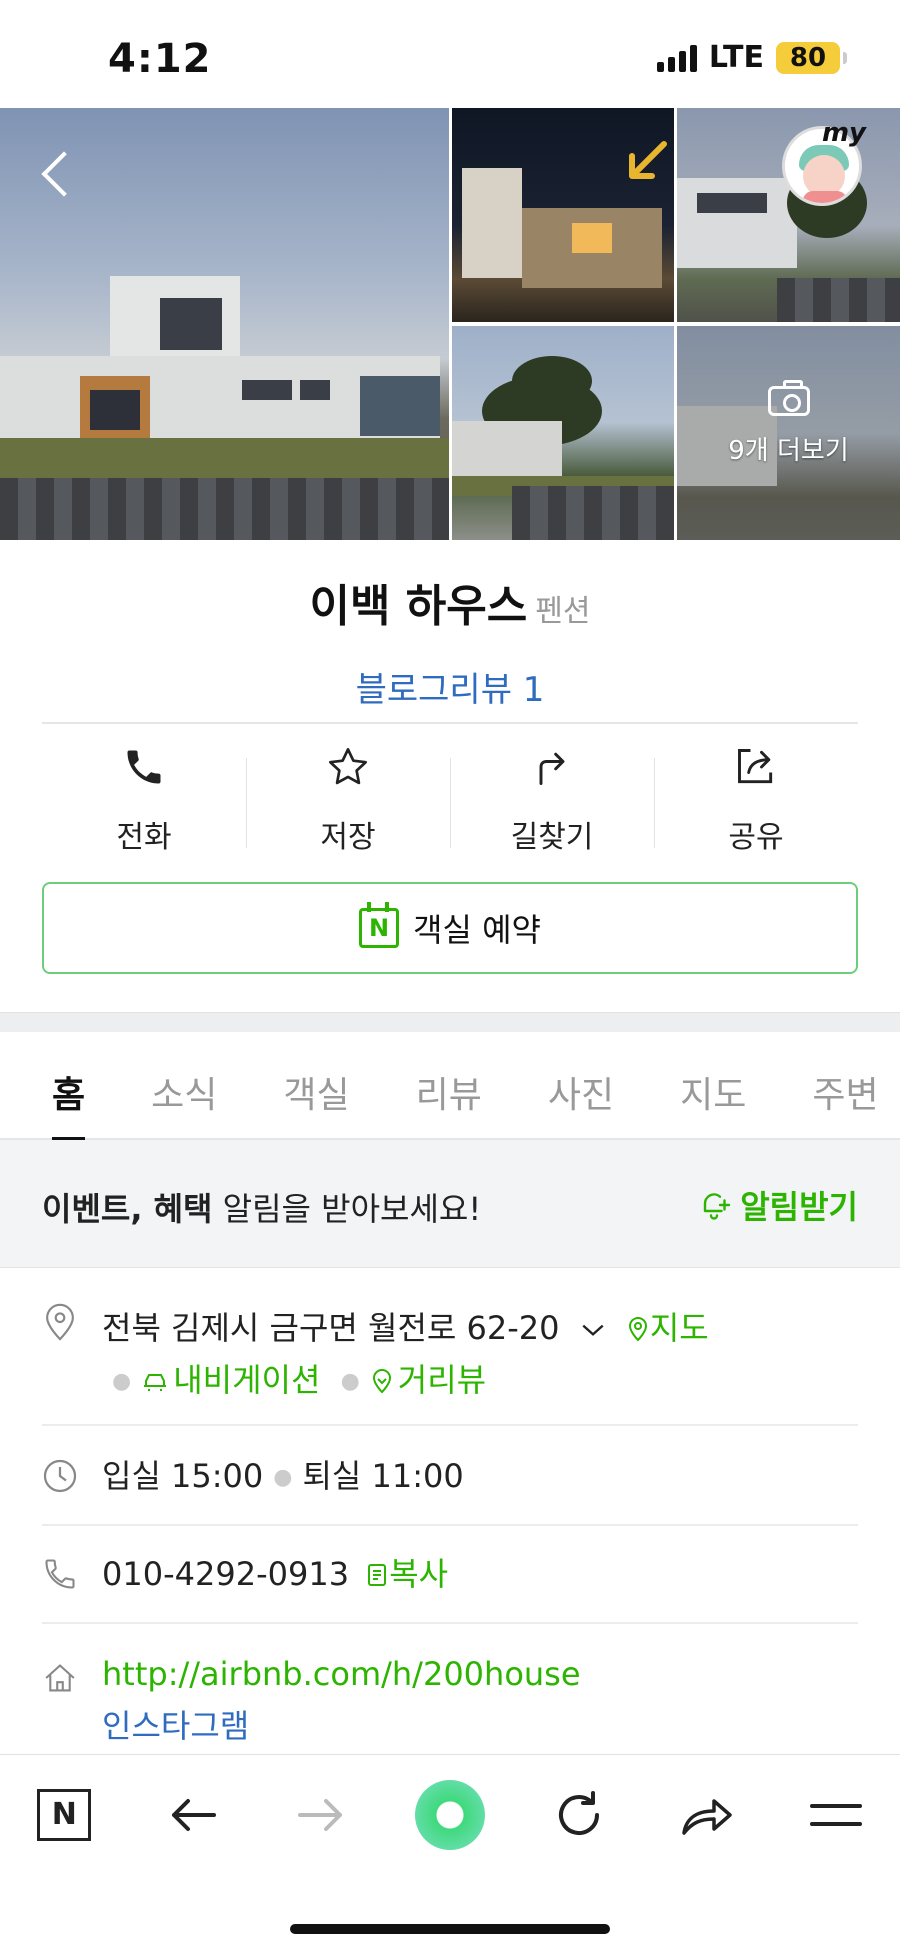 The width and height of the screenshot is (900, 1948). I want to click on share-nav-button, so click(707, 1815).